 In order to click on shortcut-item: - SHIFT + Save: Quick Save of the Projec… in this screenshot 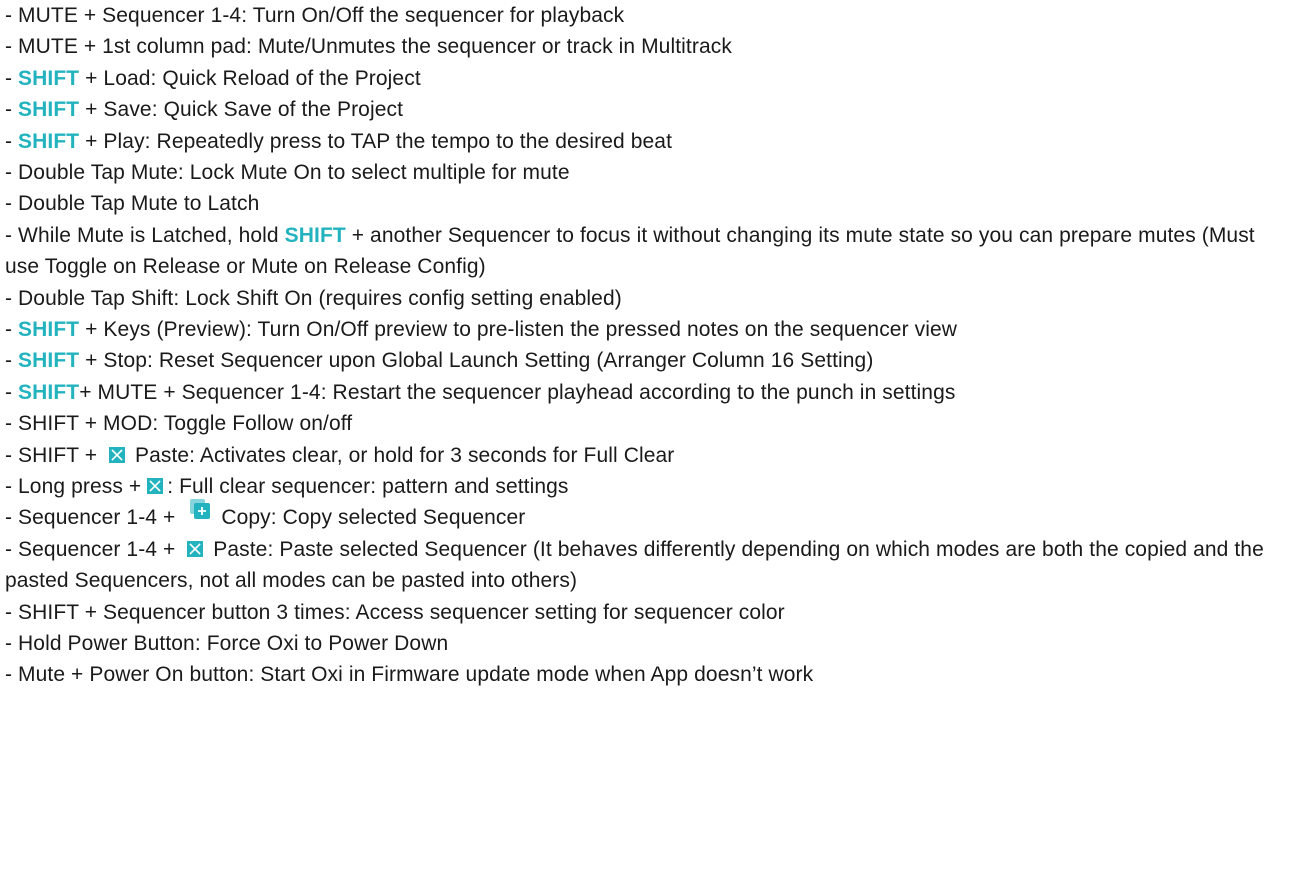, I will do `click(647, 109)`.